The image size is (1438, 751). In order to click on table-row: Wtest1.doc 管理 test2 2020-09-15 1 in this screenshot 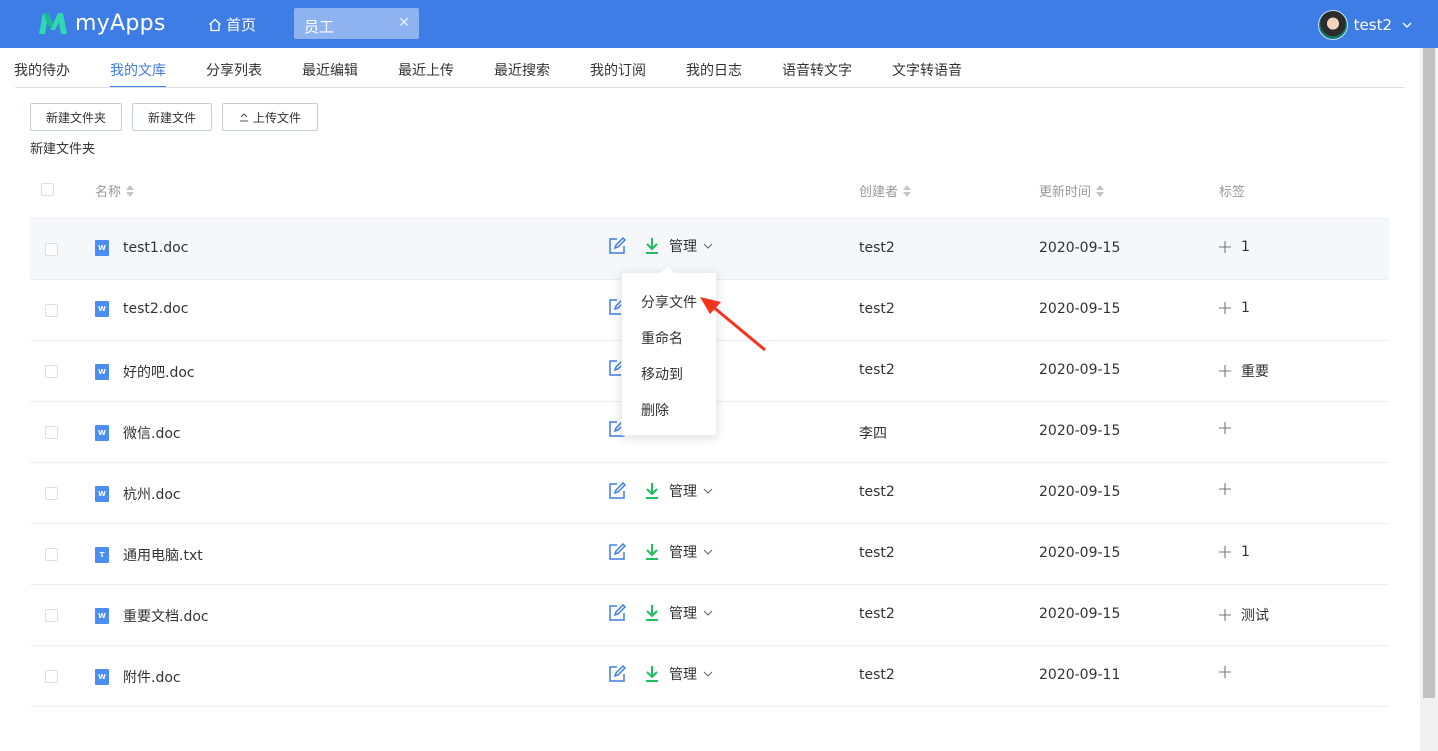, I will do `click(709, 249)`.